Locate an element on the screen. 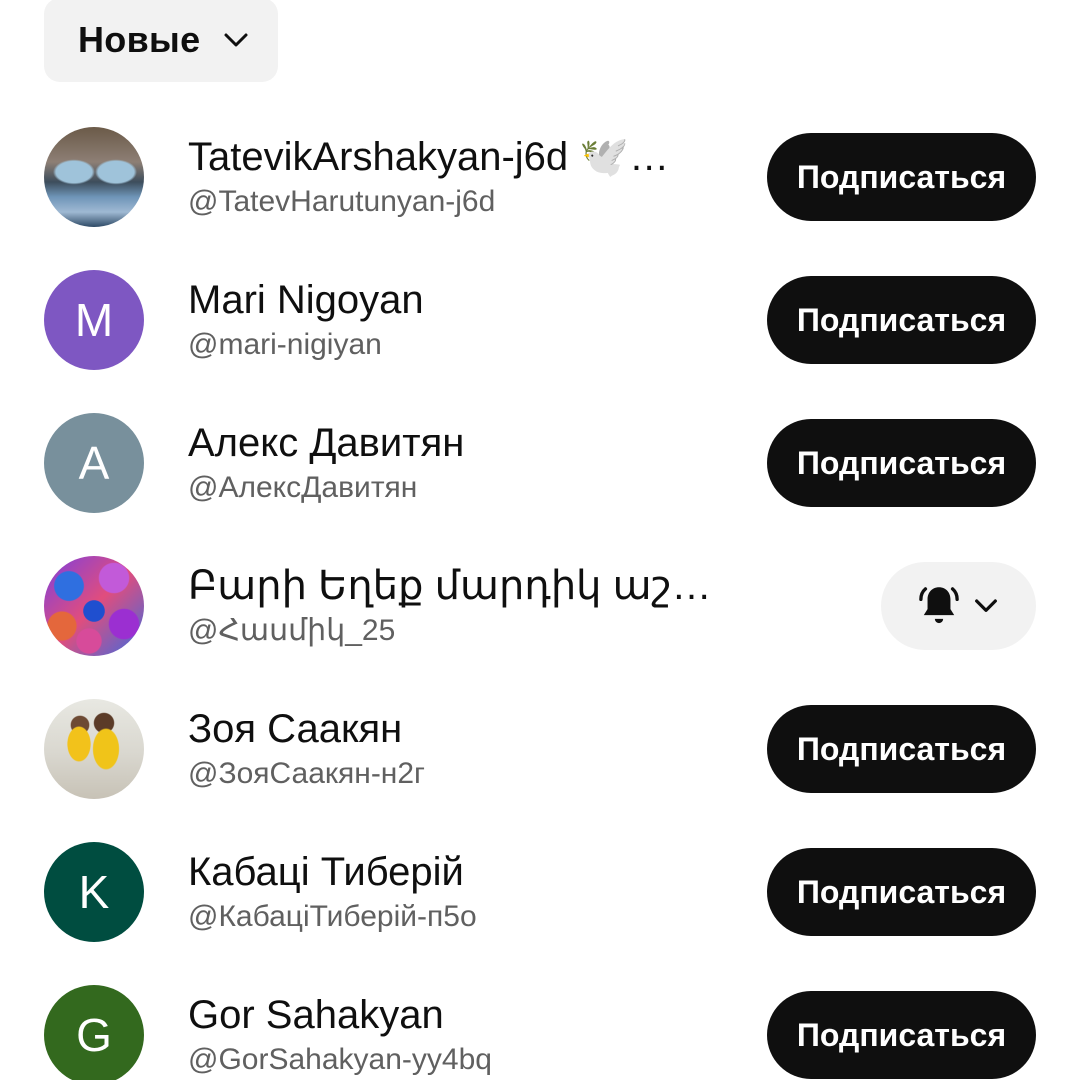 Image resolution: width=1080 pixels, height=1080 pixels. channel-info: Mari Nigoyan @mari-nigiyan is located at coordinates (453, 319).